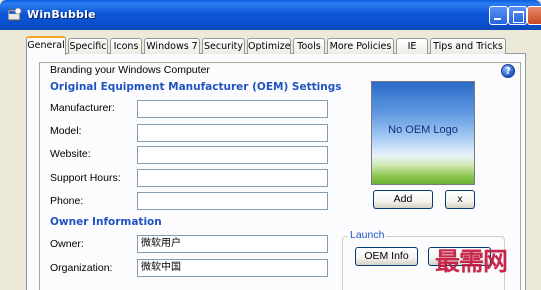 Image resolution: width=541 pixels, height=290 pixels. Describe the element at coordinates (85, 178) in the screenshot. I see `support-hours-label: Support Hours:` at that location.